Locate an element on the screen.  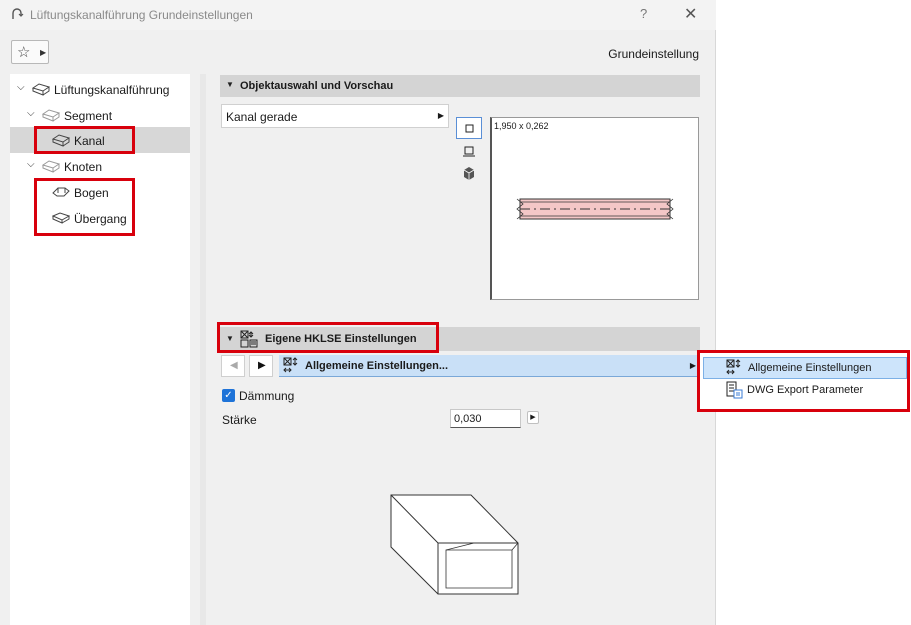
section-title-preview: Objektauswahl und Vorschau is located at coordinates (317, 86).